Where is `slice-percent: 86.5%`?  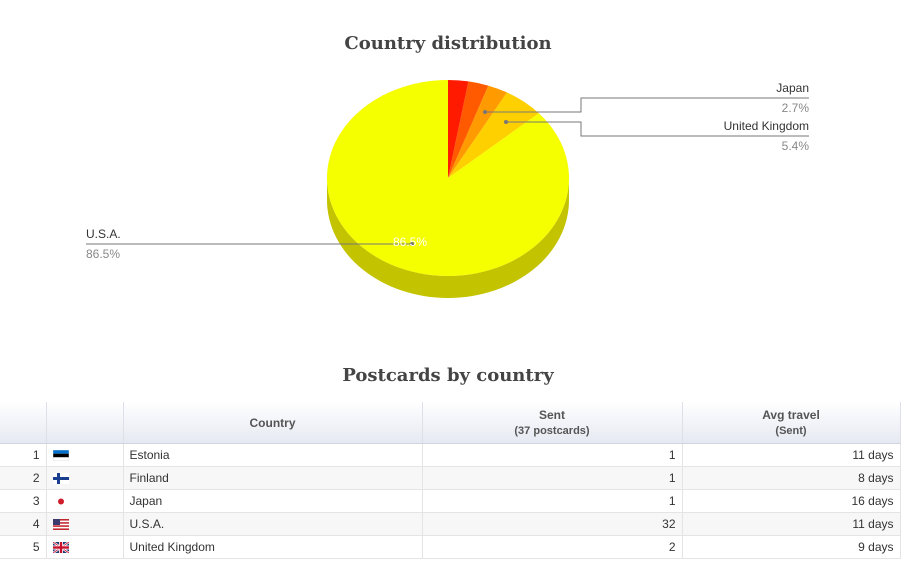 slice-percent: 86.5% is located at coordinates (103, 254).